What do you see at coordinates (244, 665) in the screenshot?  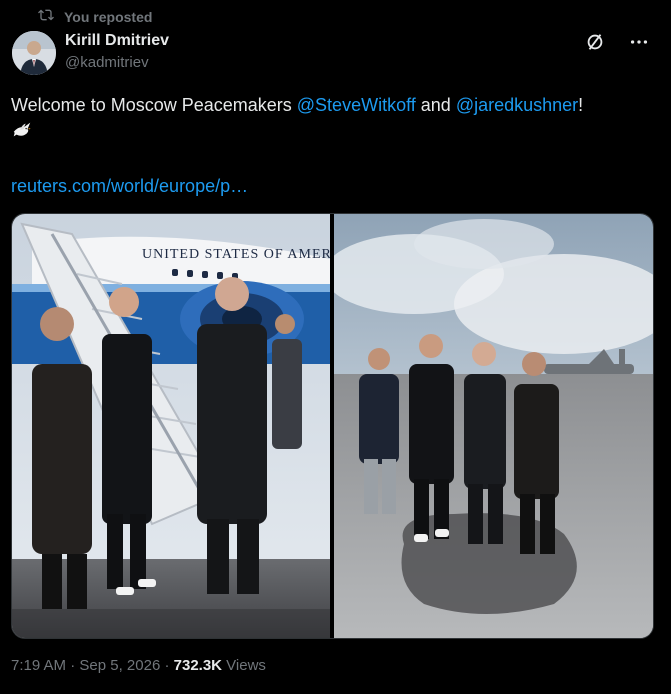 I see `views-label: Views` at bounding box center [244, 665].